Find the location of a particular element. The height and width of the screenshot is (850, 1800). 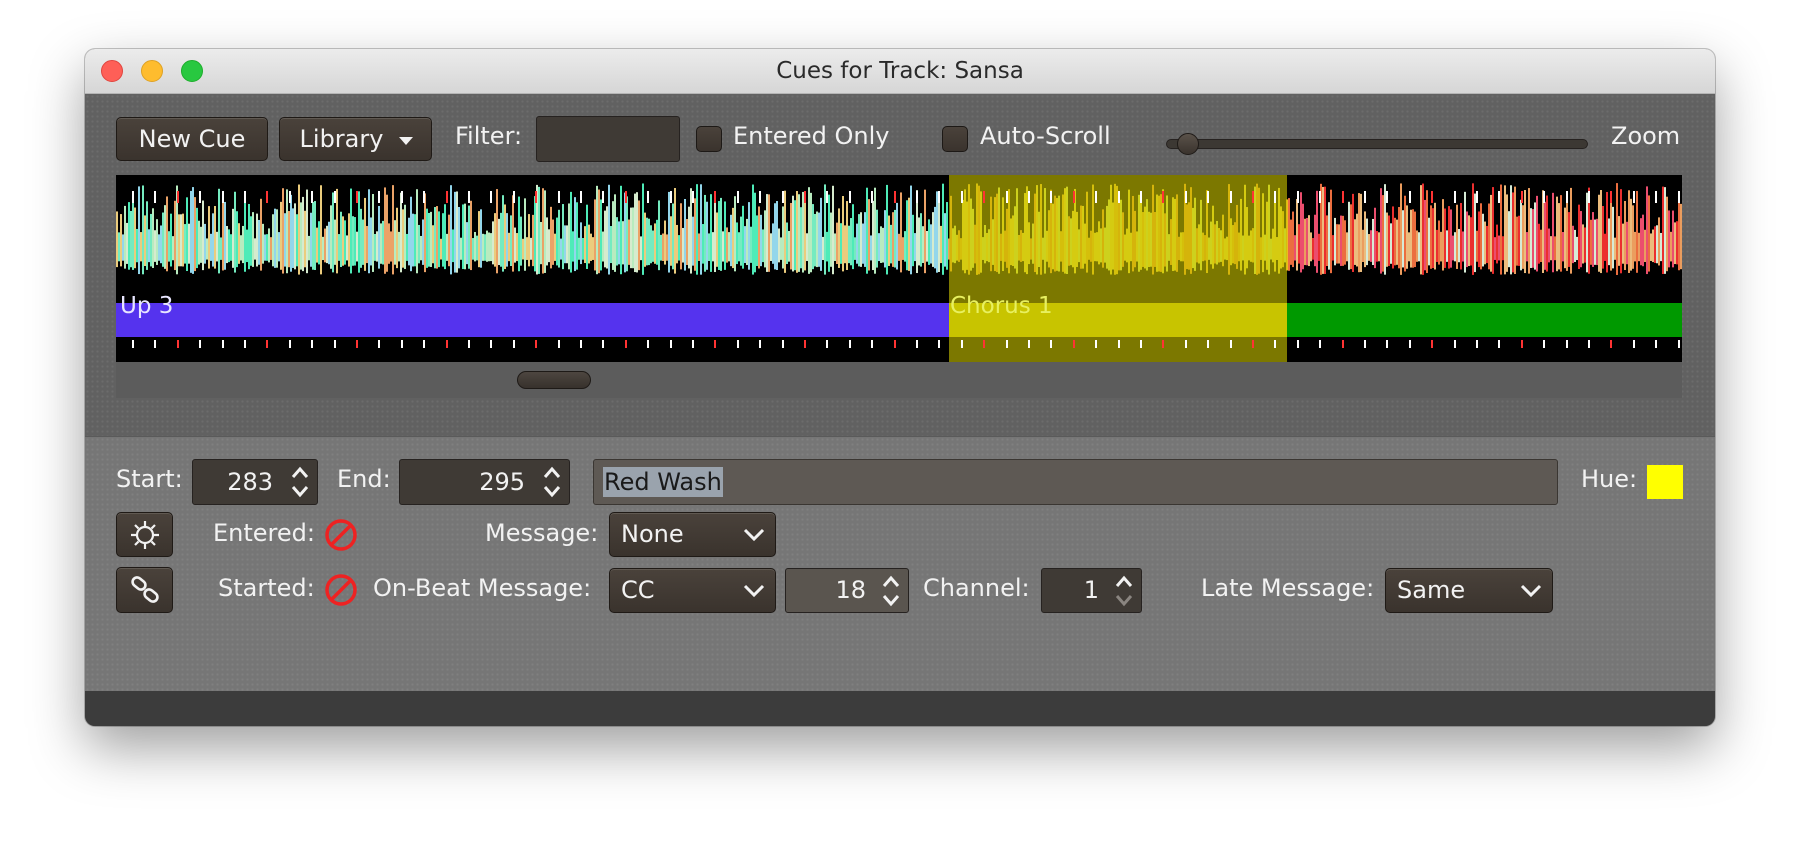

end-value: 295 is located at coordinates (502, 482).